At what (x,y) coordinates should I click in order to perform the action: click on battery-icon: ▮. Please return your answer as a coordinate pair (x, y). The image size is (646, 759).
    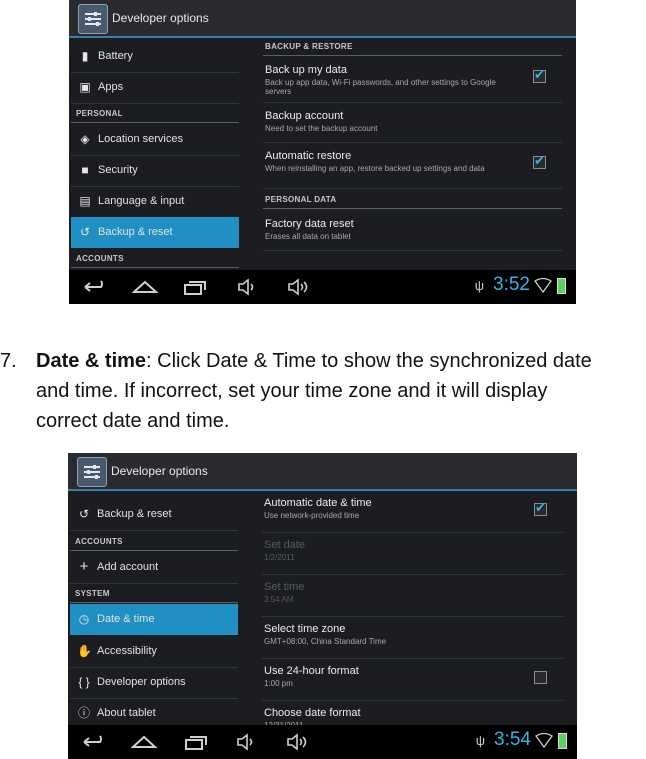
    Looking at the image, I should click on (85, 56).